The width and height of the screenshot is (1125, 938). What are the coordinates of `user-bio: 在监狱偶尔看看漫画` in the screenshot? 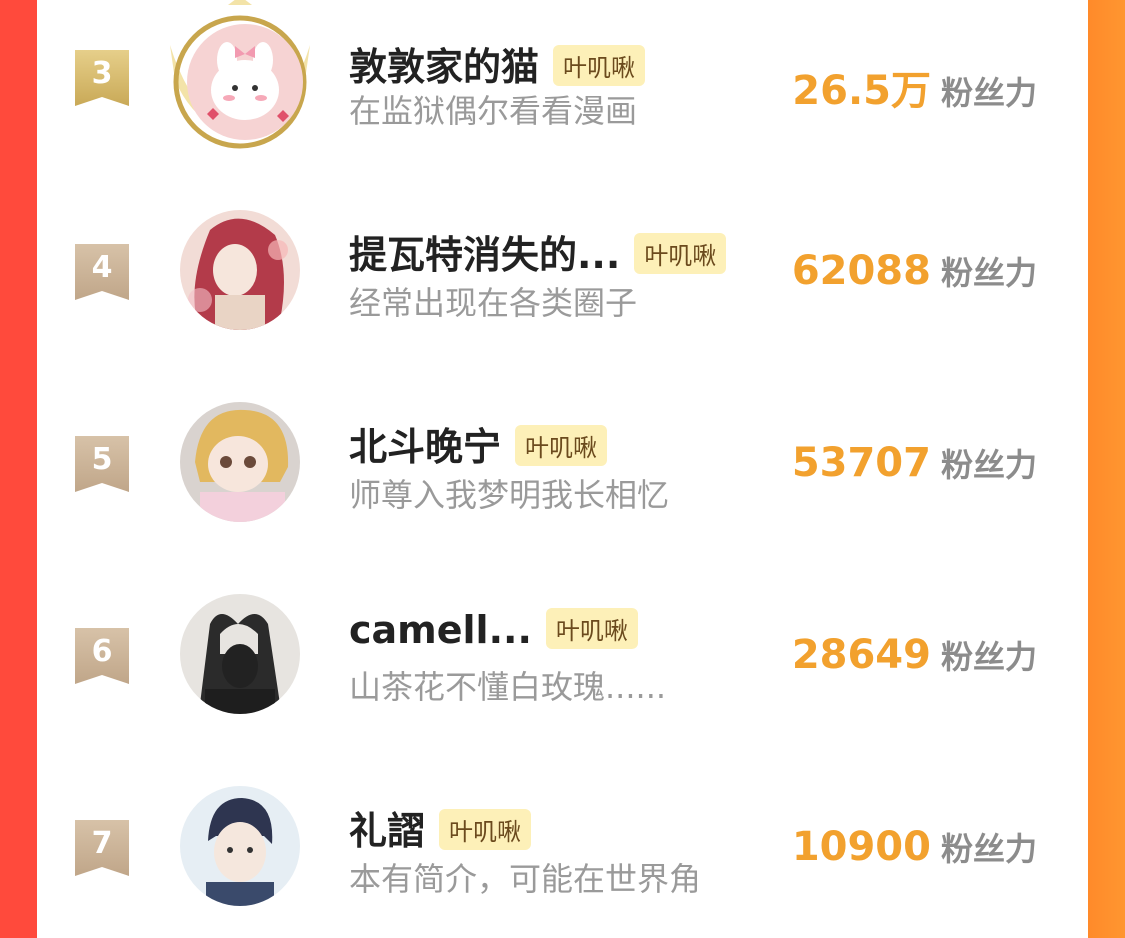 It's located at (493, 111).